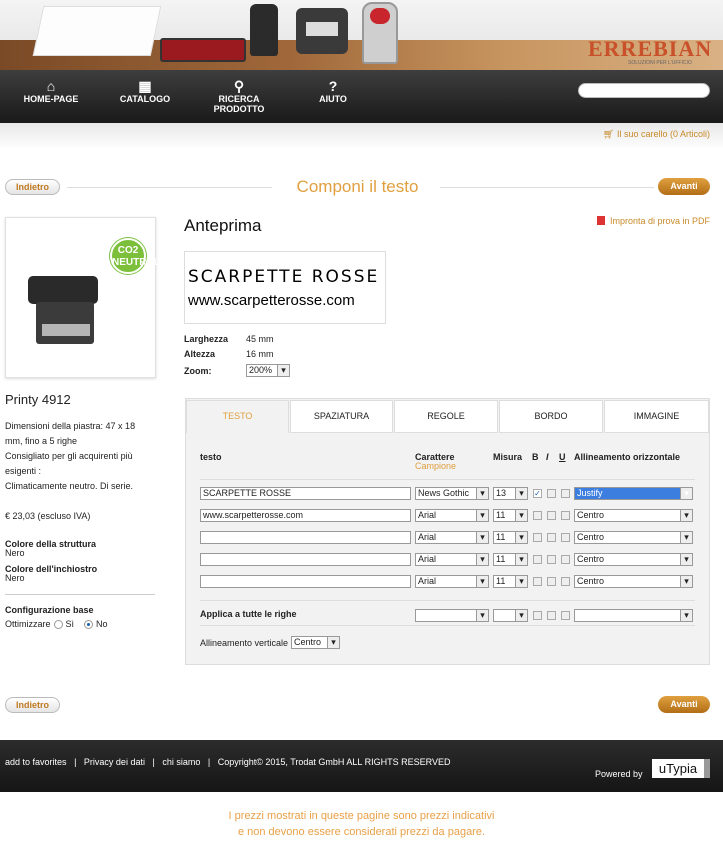  I want to click on nav-catalog: ▦ CATALOGO, so click(145, 91).